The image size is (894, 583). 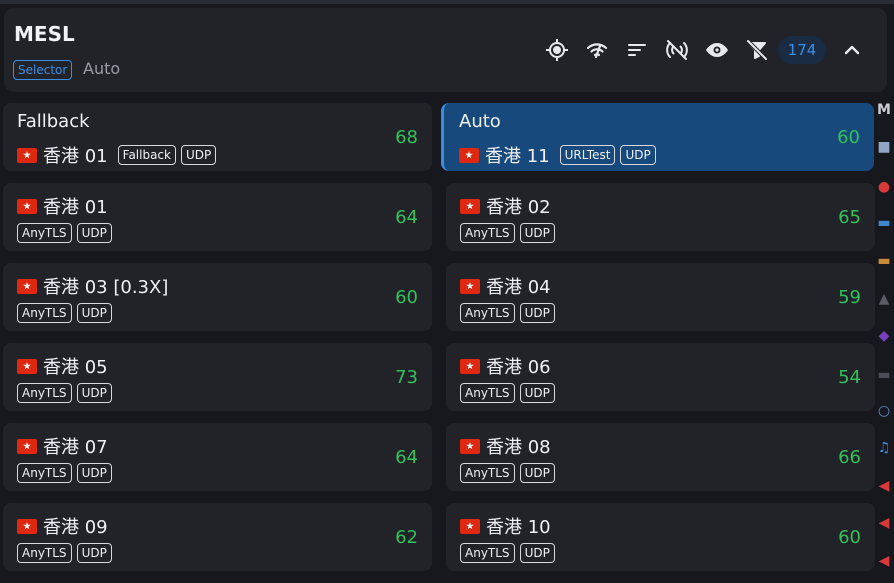 What do you see at coordinates (597, 50) in the screenshot?
I see `speed-test-icon` at bounding box center [597, 50].